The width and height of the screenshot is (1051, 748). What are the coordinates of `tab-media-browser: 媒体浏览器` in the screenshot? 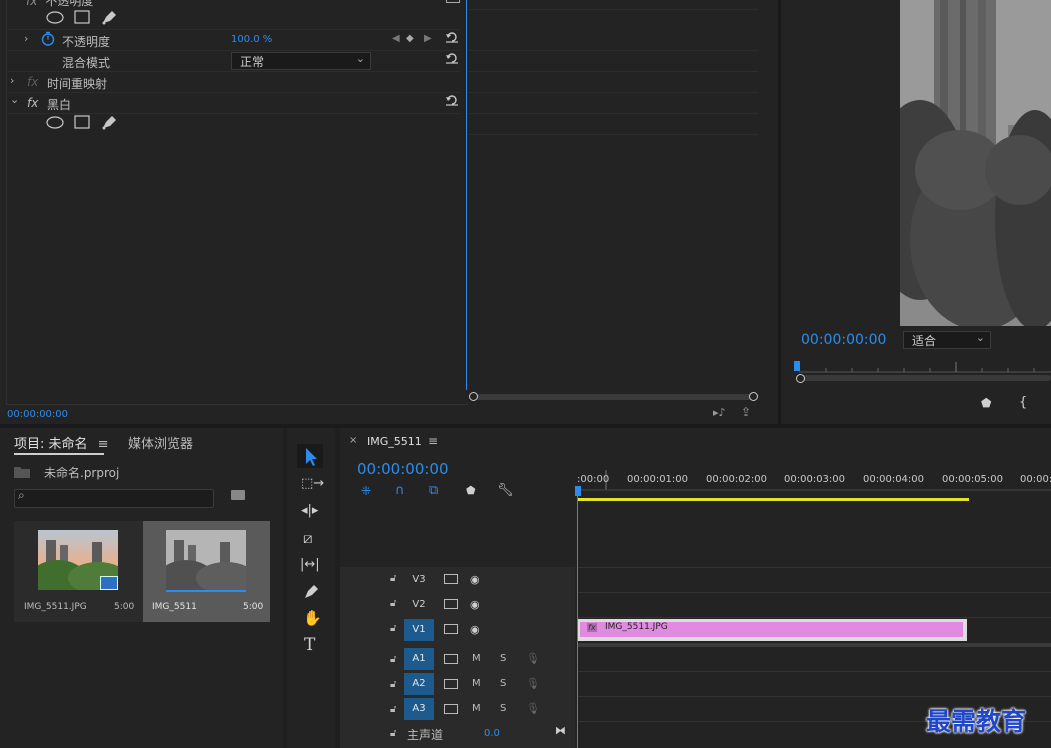 It's located at (160, 442).